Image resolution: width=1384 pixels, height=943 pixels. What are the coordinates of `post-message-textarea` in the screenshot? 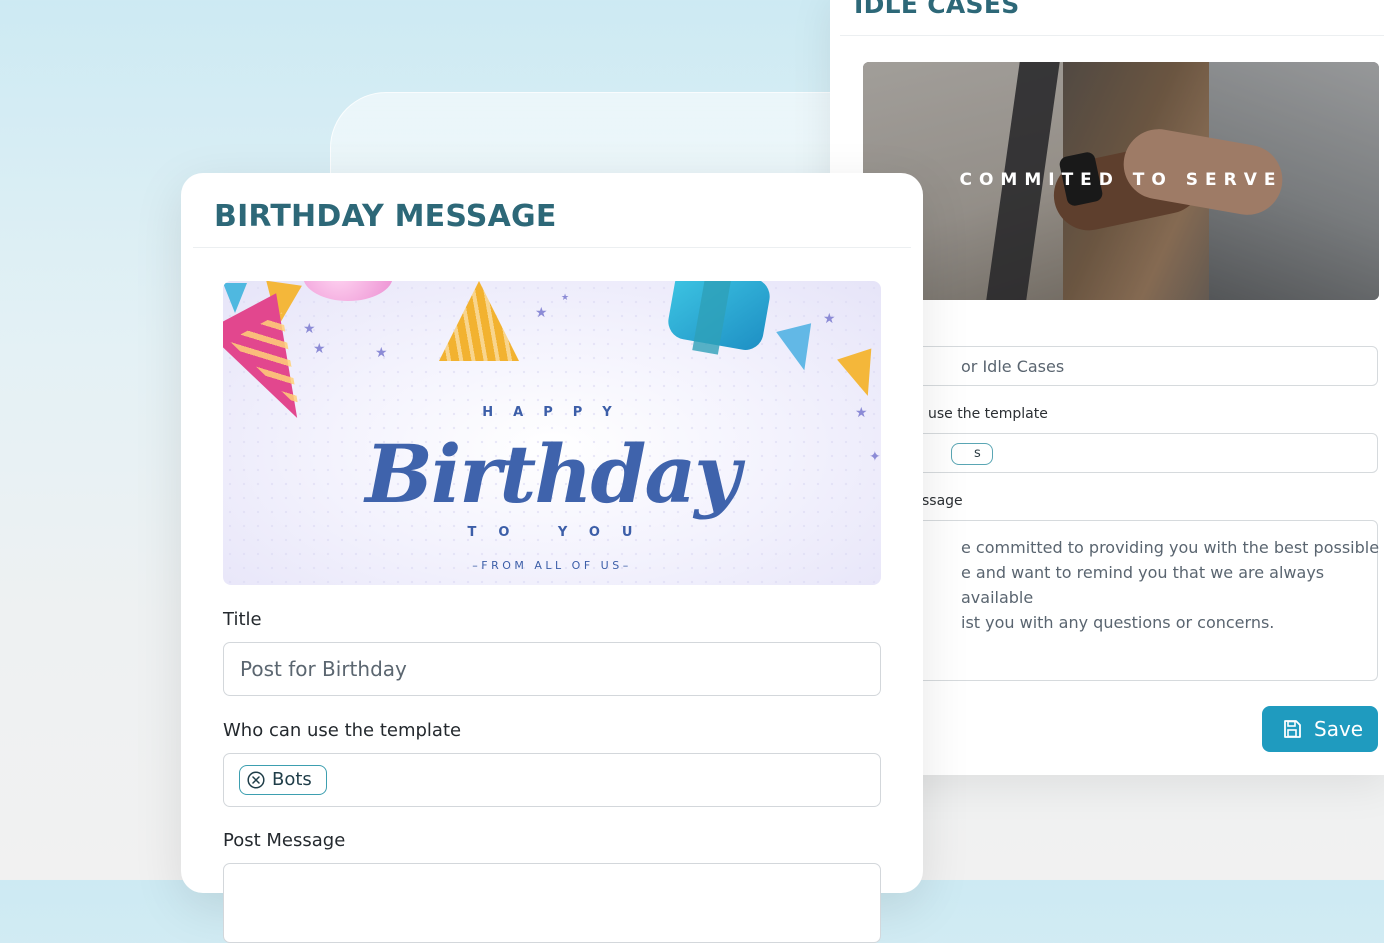 It's located at (552, 903).